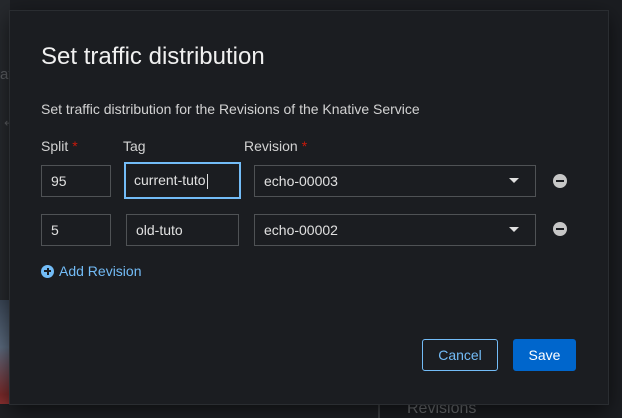 The image size is (622, 418). Describe the element at coordinates (182, 230) in the screenshot. I see `tag-input: old-tuto` at that location.